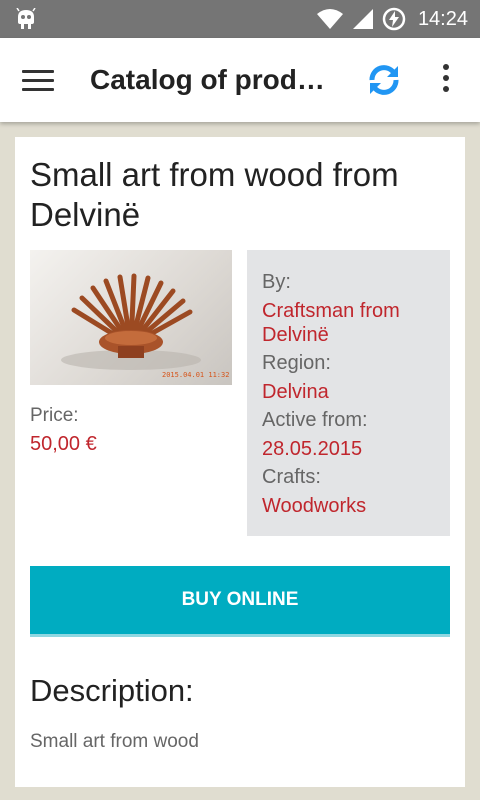 The width and height of the screenshot is (480, 800). I want to click on product-title: Small art from wood from Delvinë, so click(214, 194).